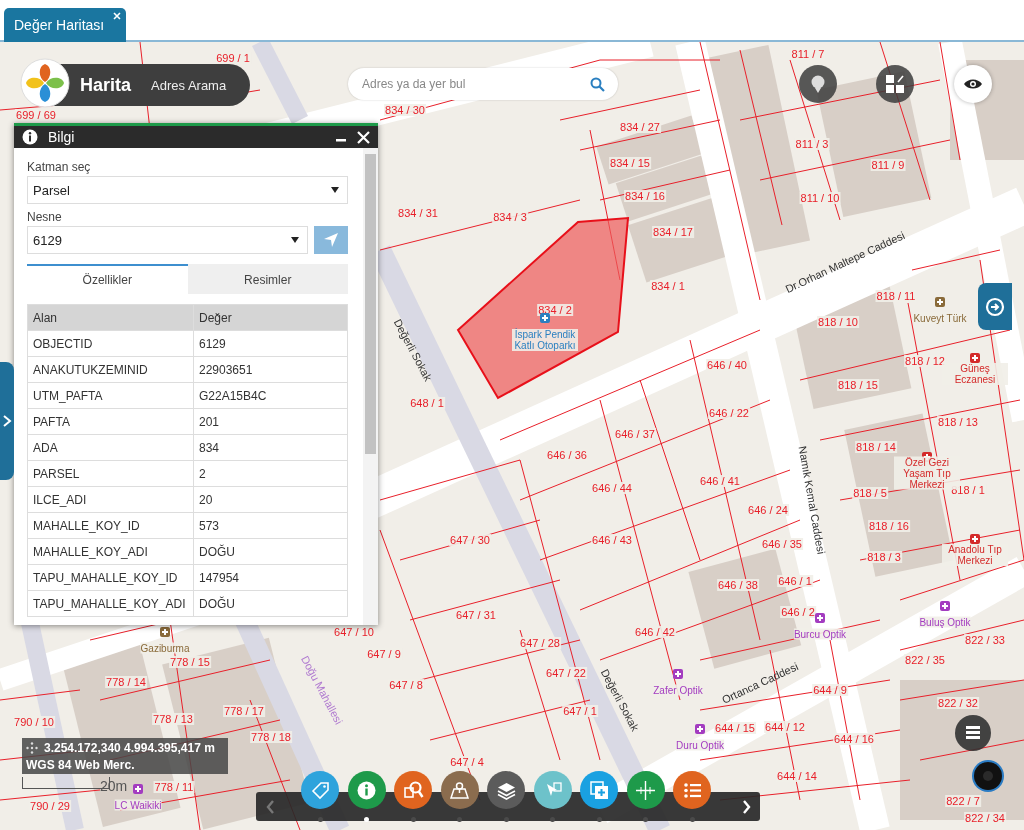  Describe the element at coordinates (167, 240) in the screenshot. I see `object-dropdown: 6129` at that location.